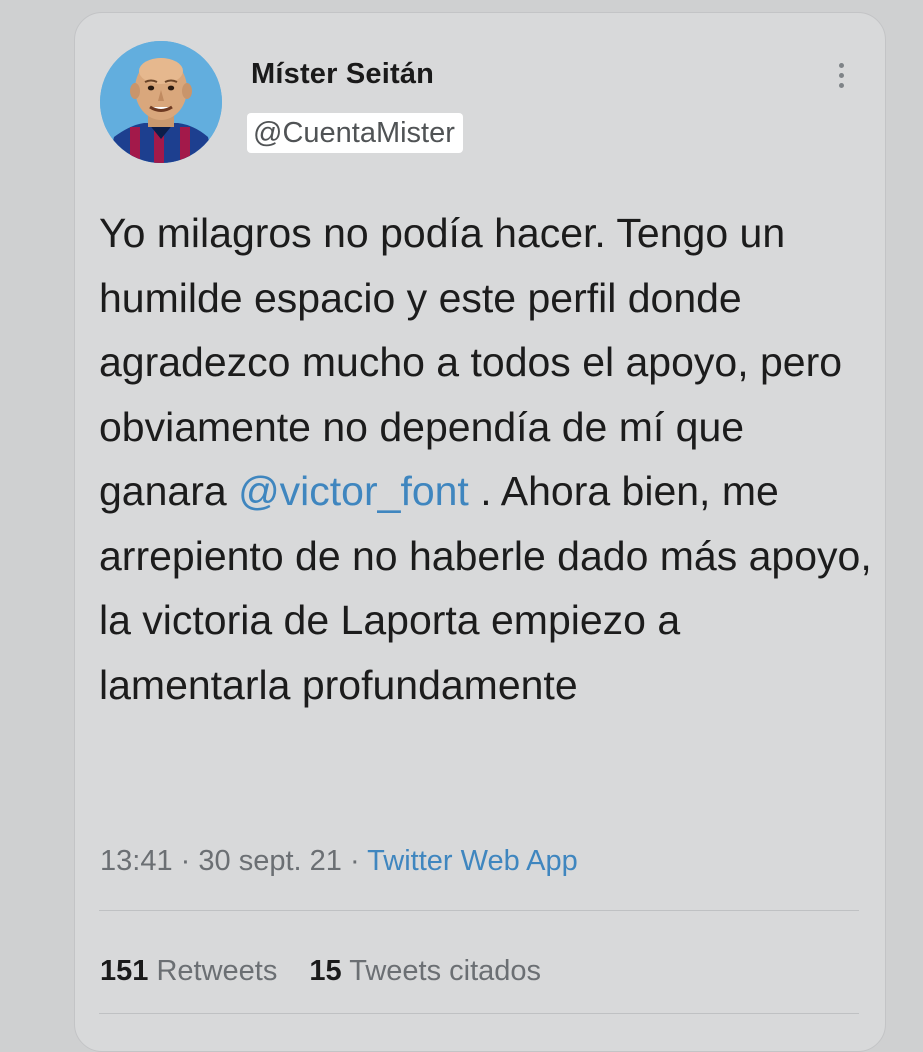 This screenshot has height=1052, width=923. Describe the element at coordinates (217, 971) in the screenshot. I see `retweets-label: Retweets` at that location.